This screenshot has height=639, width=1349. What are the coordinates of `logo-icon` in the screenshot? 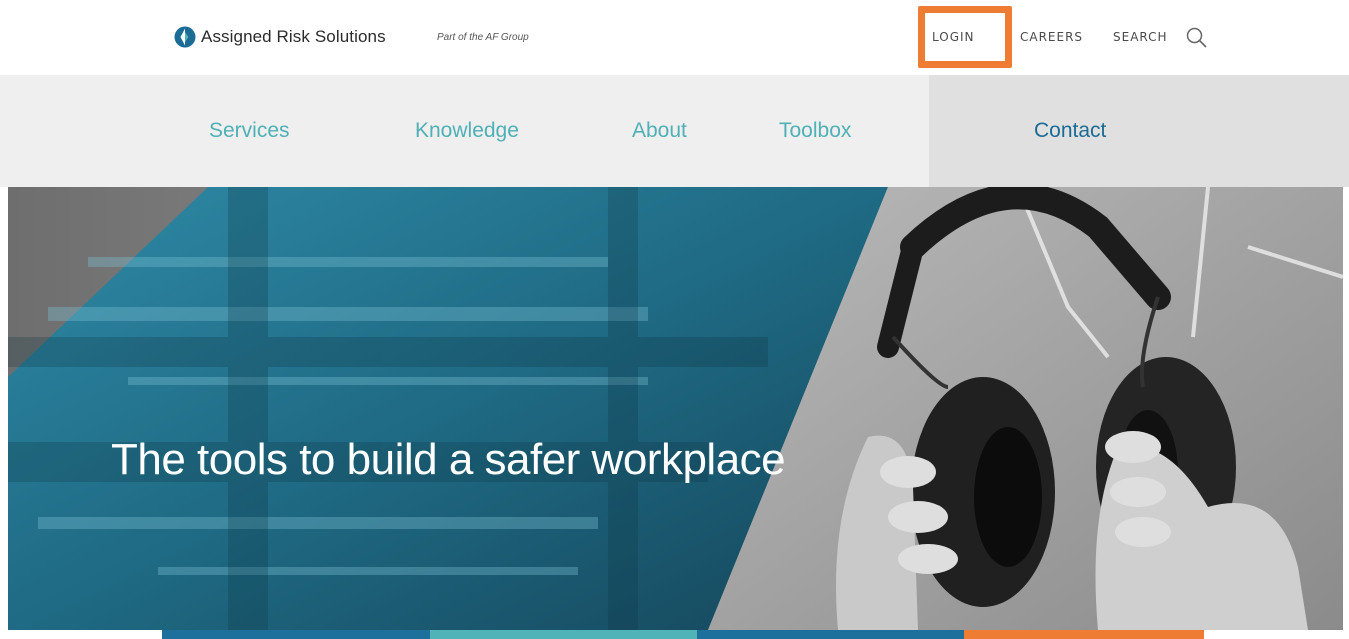 It's located at (185, 37).